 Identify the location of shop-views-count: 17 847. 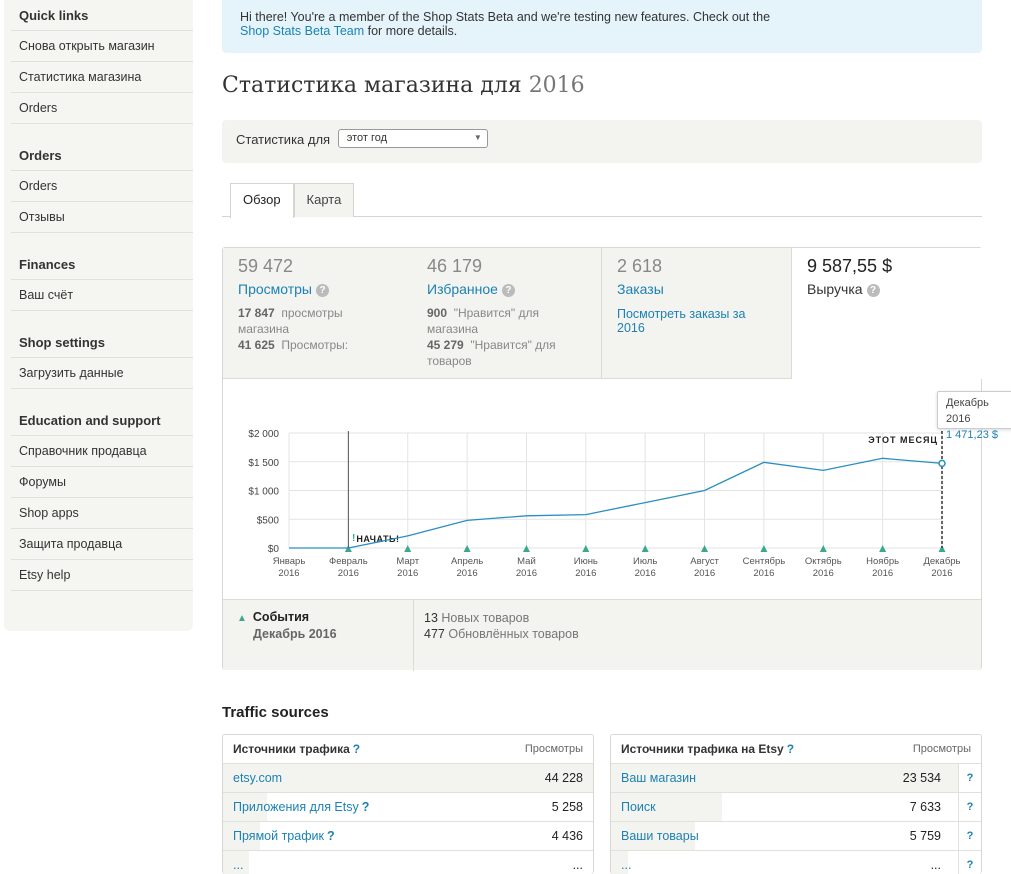
(256, 313).